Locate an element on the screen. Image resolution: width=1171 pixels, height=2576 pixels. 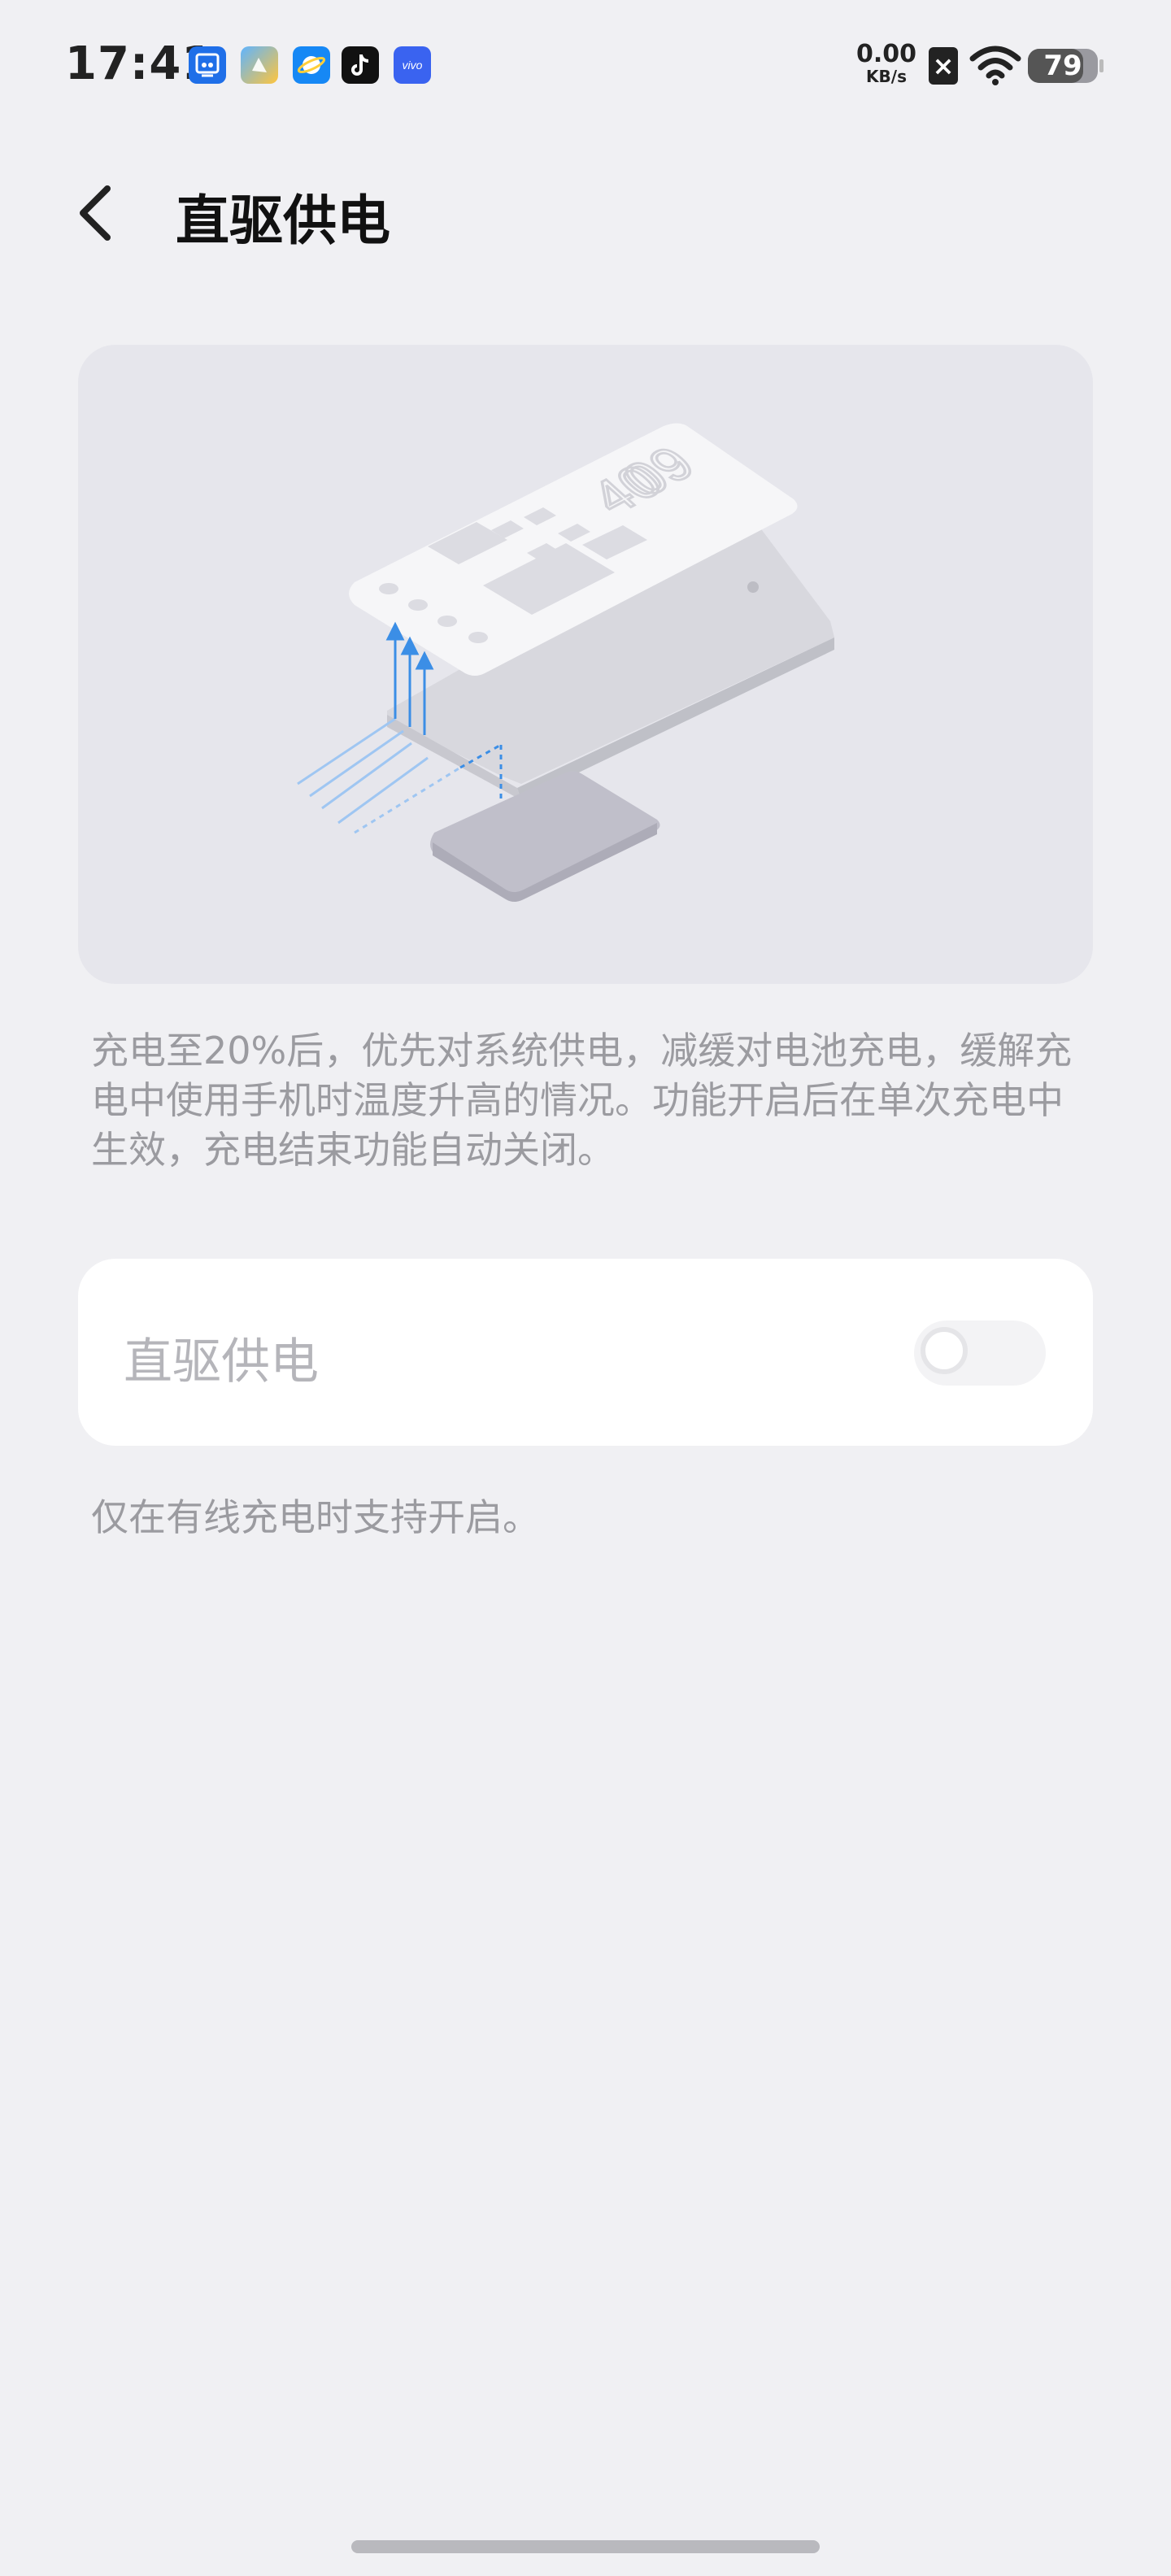
status-bar: 17:41 vivo 0.00 KB/s × 79 is located at coordinates (585, 65).